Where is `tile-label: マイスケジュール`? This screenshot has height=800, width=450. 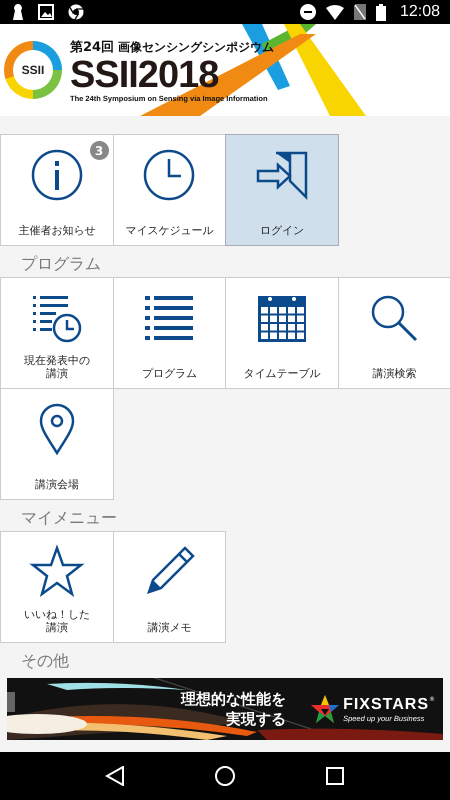
tile-label: マイスケジュール is located at coordinates (169, 230).